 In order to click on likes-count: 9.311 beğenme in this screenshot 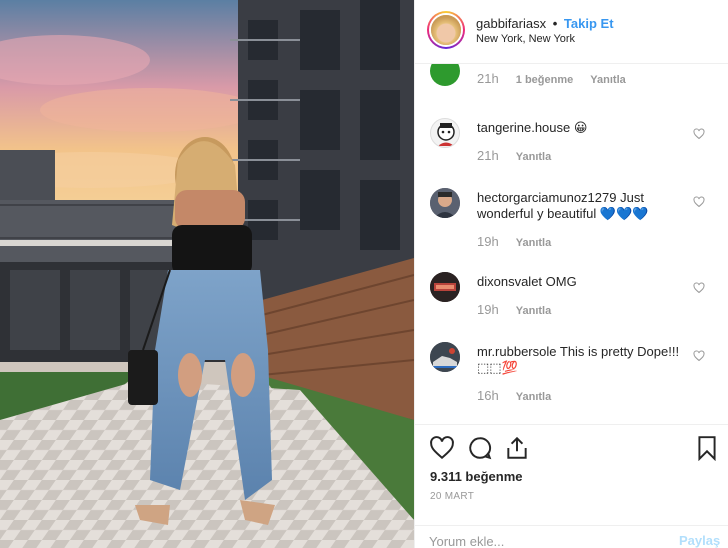, I will do `click(476, 476)`.